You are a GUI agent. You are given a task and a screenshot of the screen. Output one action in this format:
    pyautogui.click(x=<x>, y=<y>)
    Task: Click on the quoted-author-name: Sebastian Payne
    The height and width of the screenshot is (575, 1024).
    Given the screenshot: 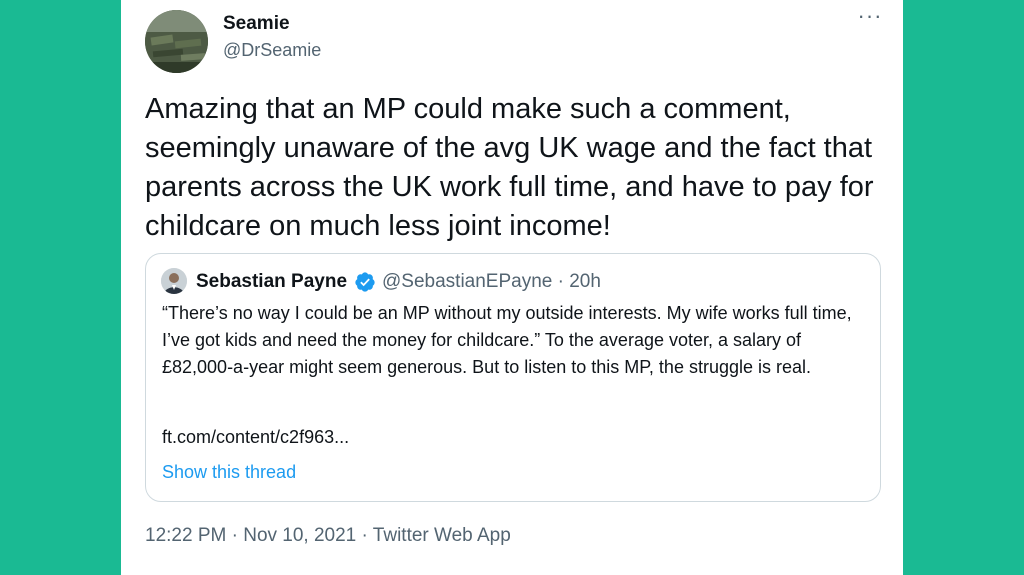 What is the action you would take?
    pyautogui.click(x=271, y=282)
    